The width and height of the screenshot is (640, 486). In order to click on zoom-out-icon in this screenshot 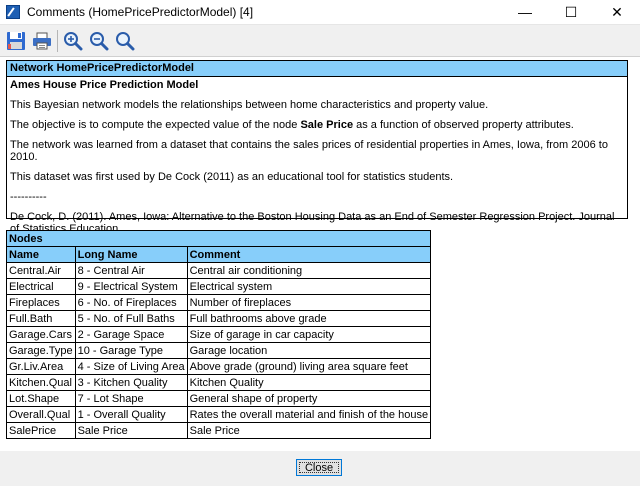, I will do `click(99, 41)`.